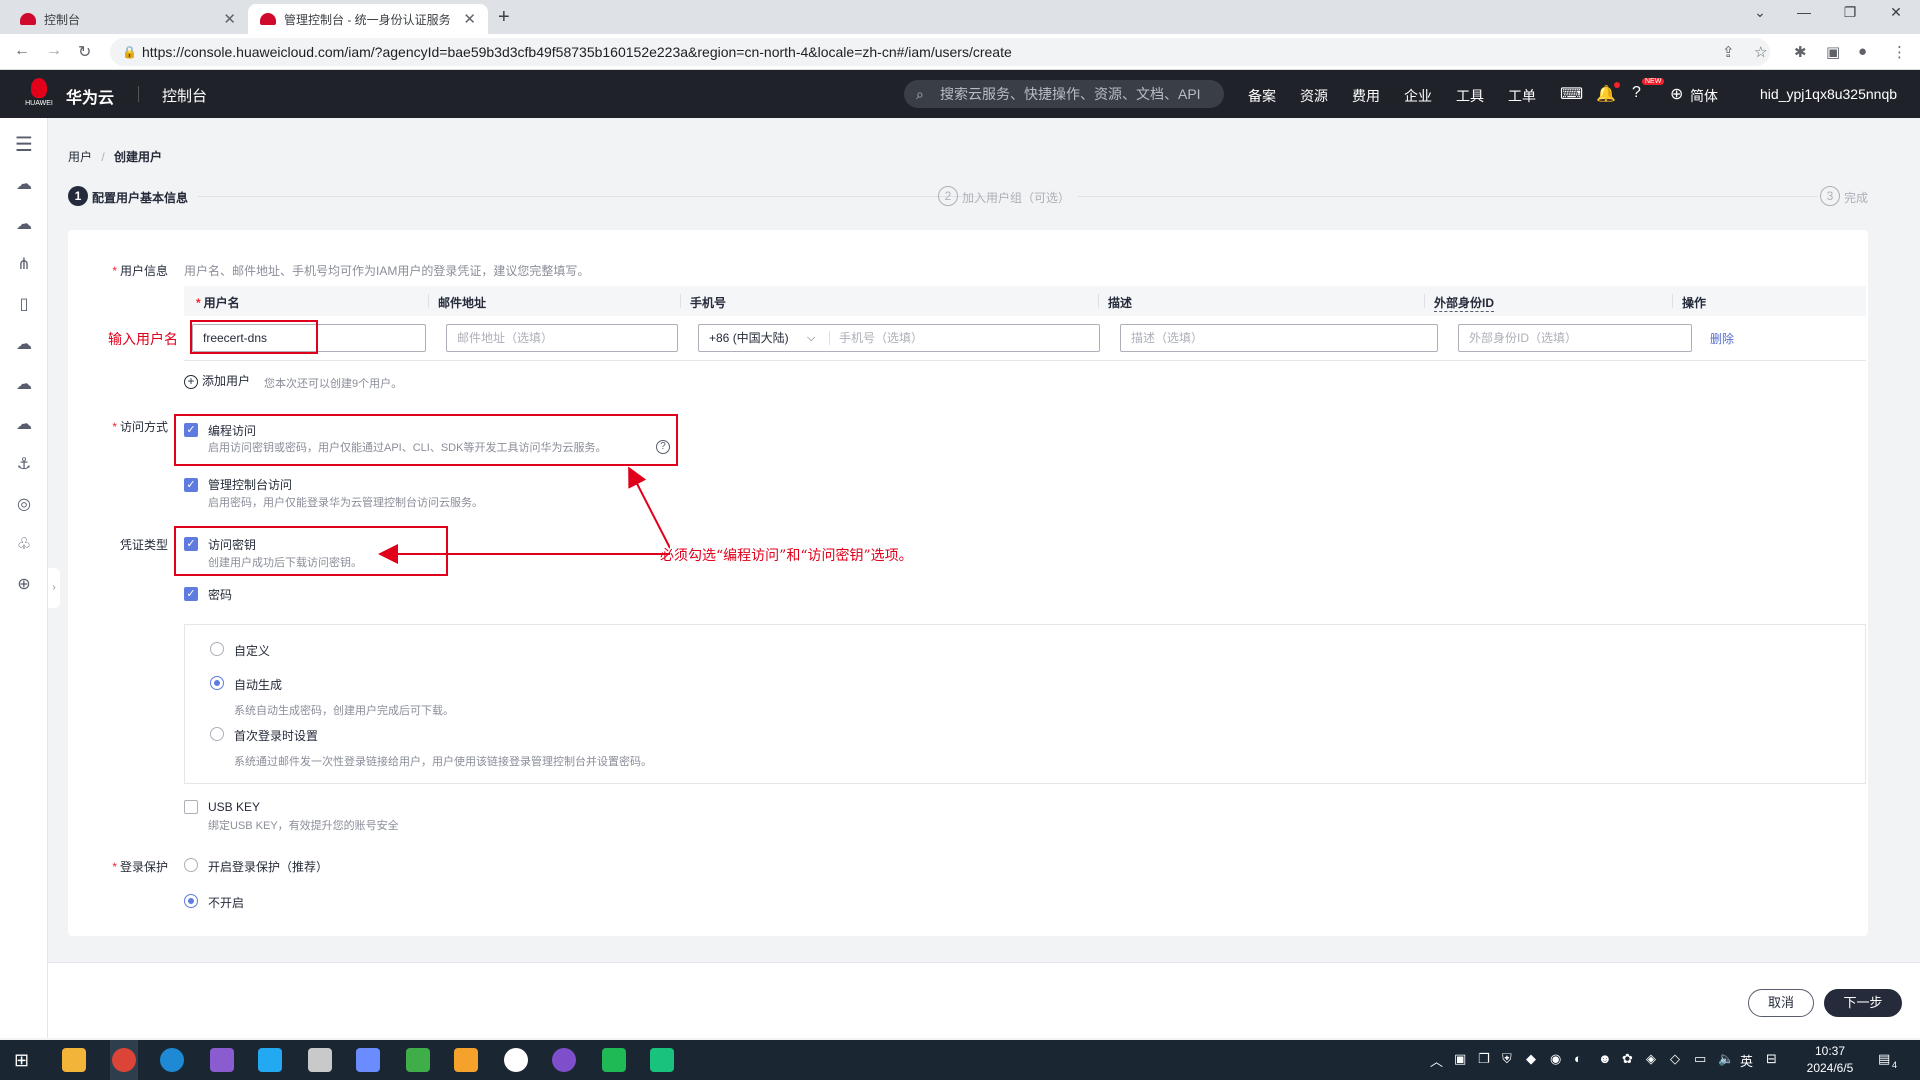  Describe the element at coordinates (172, 1060) in the screenshot. I see `edge-icon` at that location.